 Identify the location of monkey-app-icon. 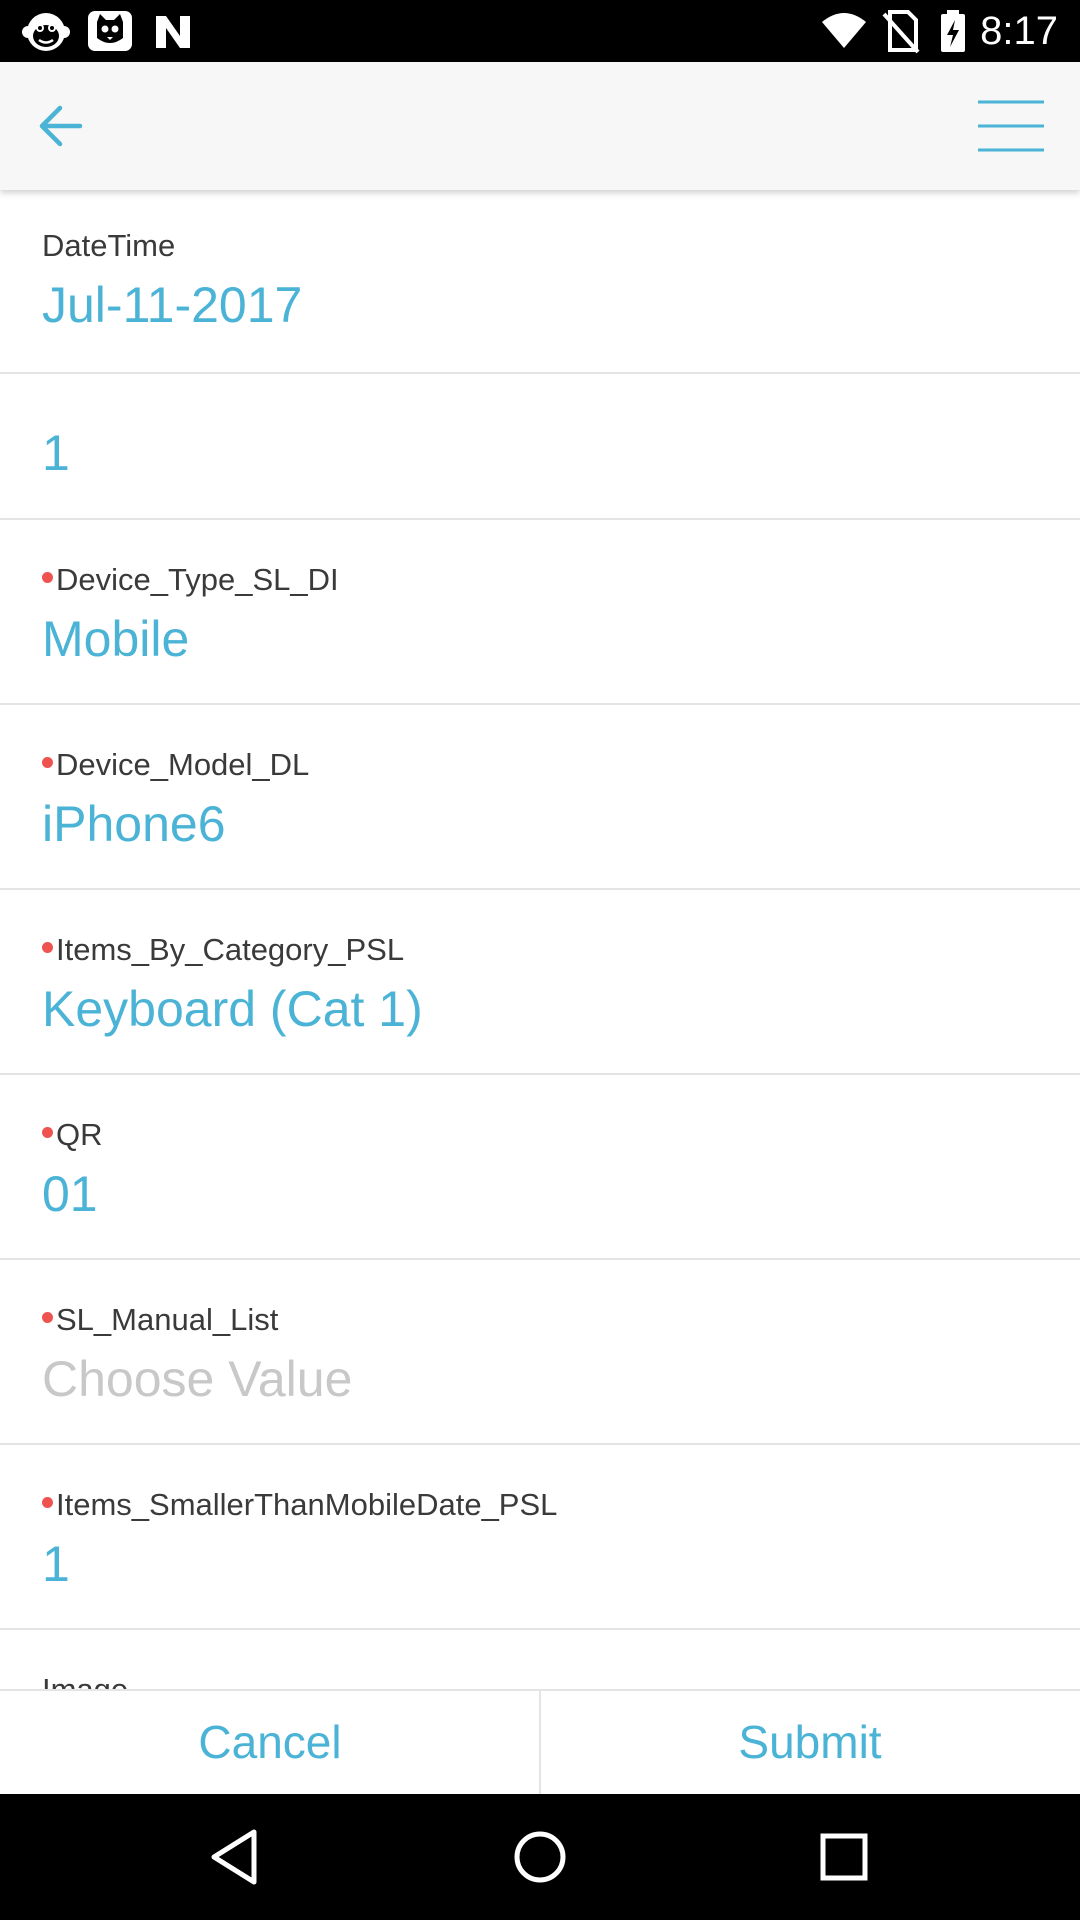
(46, 32).